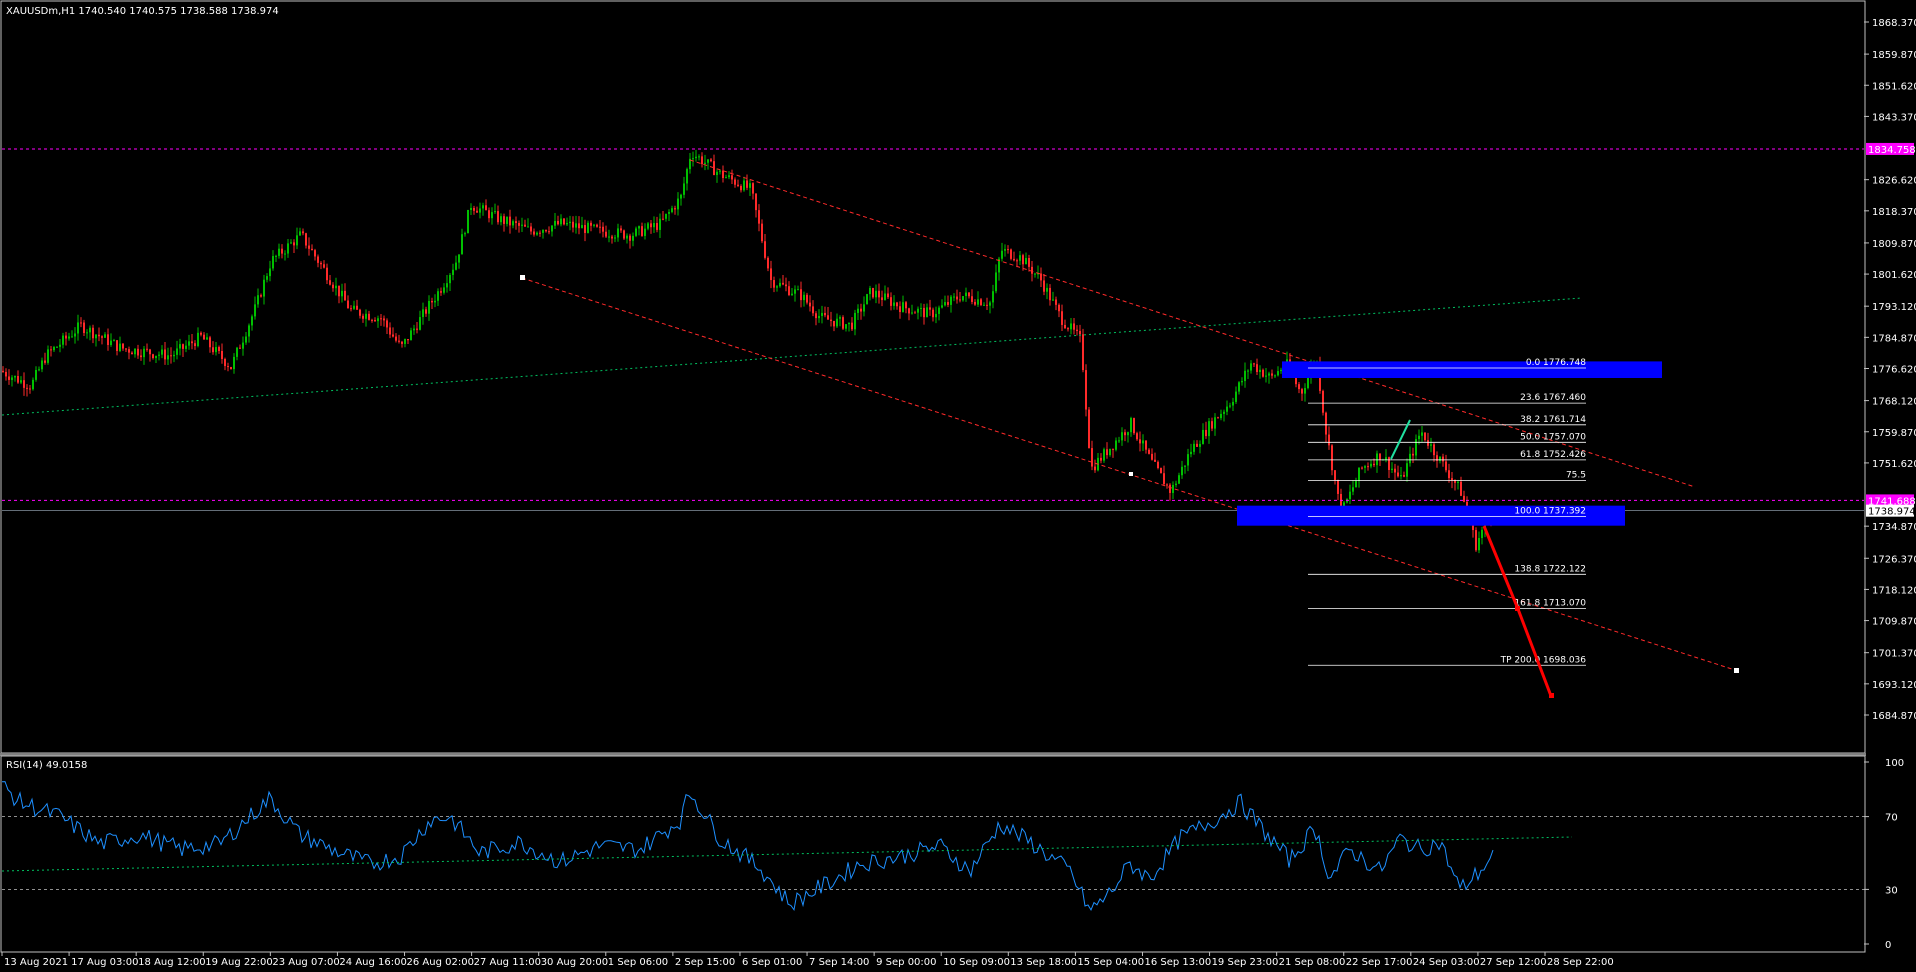 Image resolution: width=1916 pixels, height=972 pixels. I want to click on time-label: 27 Sep 12:00, so click(1513, 962).